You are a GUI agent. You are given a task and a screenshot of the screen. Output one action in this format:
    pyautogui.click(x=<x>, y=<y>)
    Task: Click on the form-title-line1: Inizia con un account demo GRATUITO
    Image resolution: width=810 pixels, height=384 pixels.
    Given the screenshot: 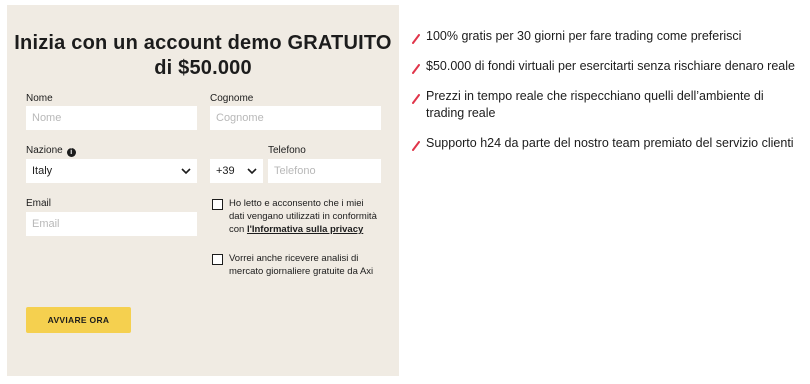 What is the action you would take?
    pyautogui.click(x=203, y=43)
    